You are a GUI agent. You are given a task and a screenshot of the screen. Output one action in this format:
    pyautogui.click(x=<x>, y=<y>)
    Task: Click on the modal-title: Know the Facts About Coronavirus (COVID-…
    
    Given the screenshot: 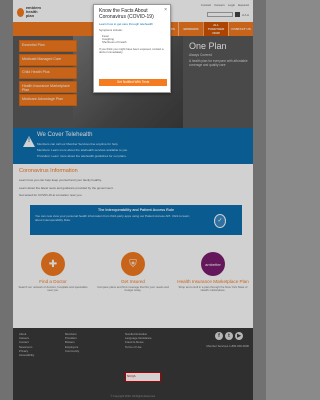 What is the action you would take?
    pyautogui.click(x=126, y=14)
    